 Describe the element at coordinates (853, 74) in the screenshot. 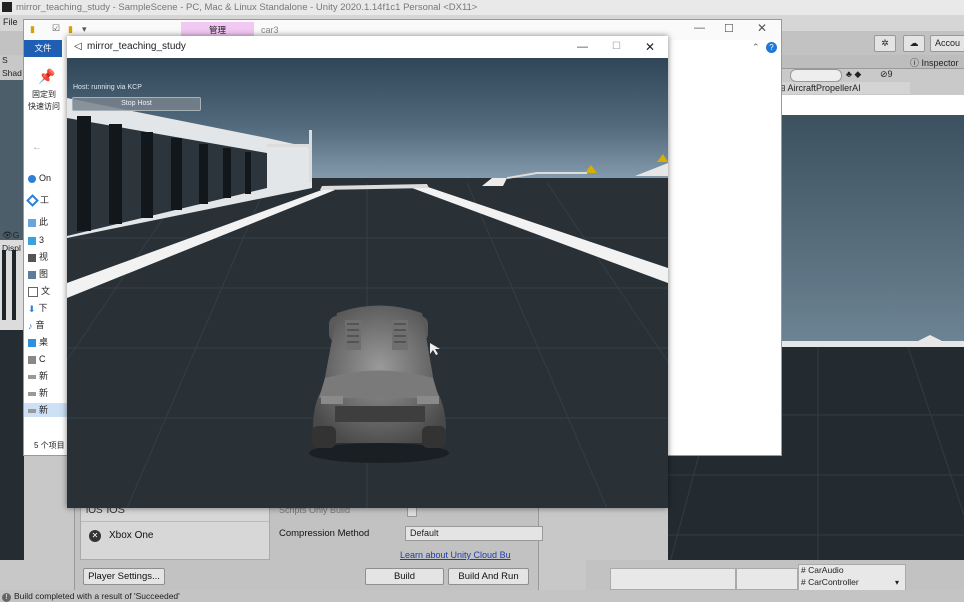

I see `scene-filter-icon: ♣ ◆` at that location.